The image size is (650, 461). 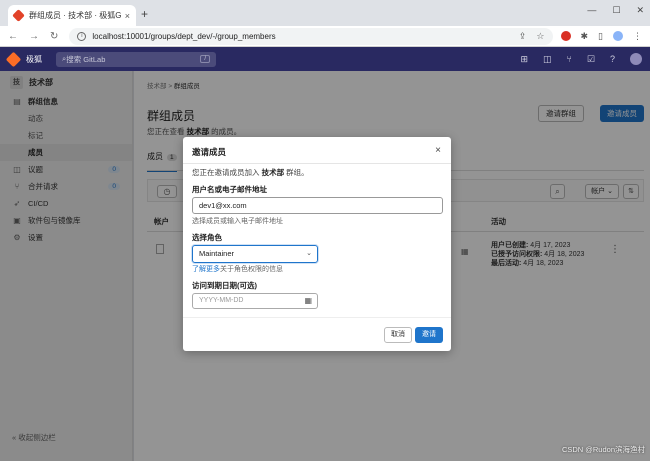 I want to click on expiry-date-input: YYYY-MM-DD ▦, so click(x=255, y=301).